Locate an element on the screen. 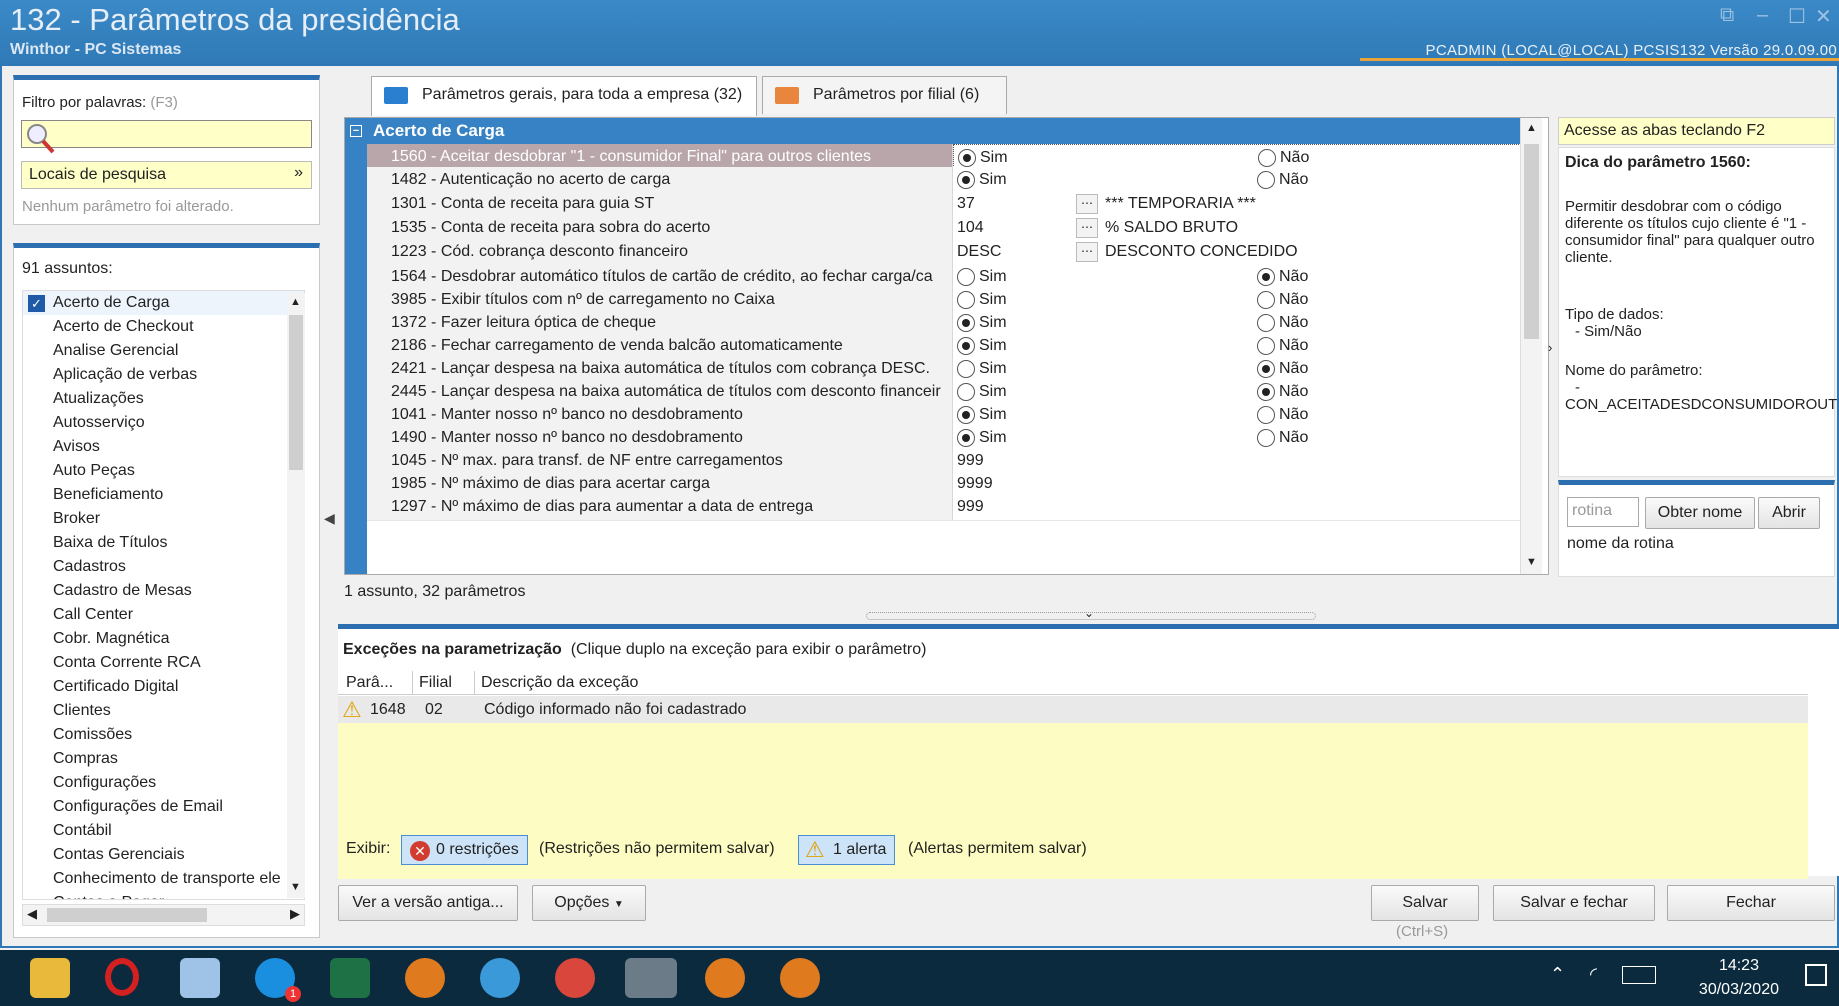  splitter-handle: ⌄ is located at coordinates (1091, 613).